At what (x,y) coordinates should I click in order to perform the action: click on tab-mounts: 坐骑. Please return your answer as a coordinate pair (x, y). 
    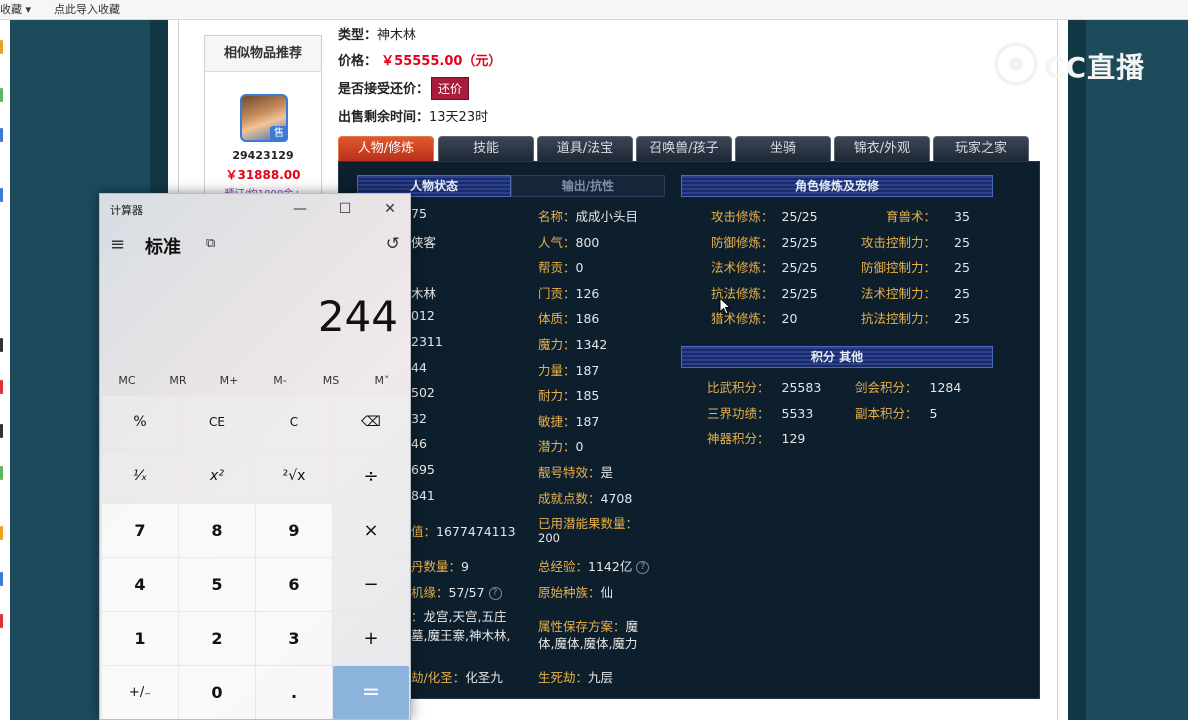
    Looking at the image, I should click on (783, 148).